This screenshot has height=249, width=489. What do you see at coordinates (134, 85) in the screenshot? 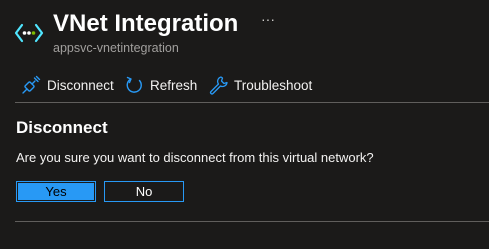
I see `refresh-icon` at bounding box center [134, 85].